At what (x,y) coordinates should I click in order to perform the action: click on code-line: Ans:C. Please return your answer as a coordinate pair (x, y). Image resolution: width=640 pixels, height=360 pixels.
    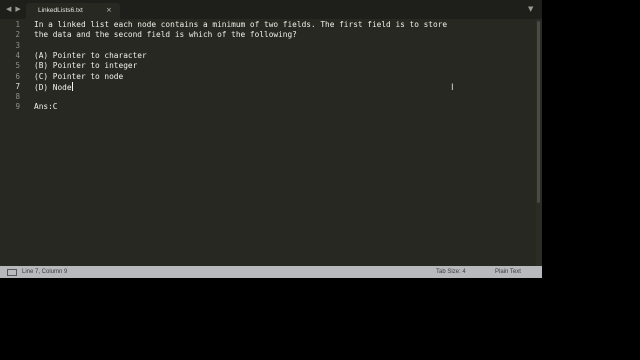
    Looking at the image, I should click on (46, 107).